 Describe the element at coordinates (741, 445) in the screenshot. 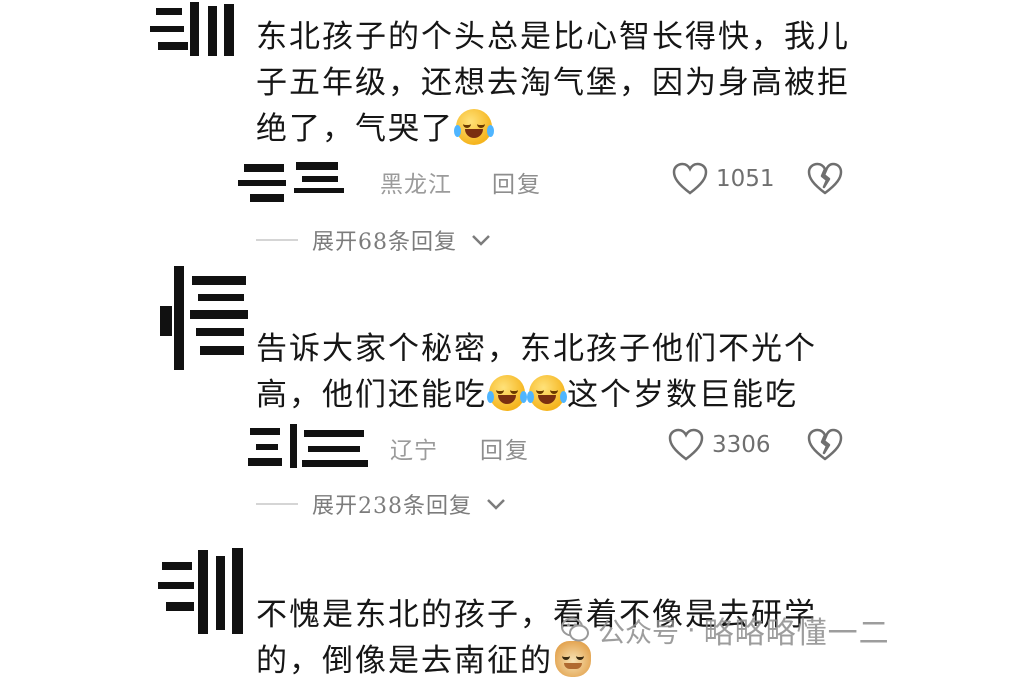

I see `like-count: 3306` at that location.